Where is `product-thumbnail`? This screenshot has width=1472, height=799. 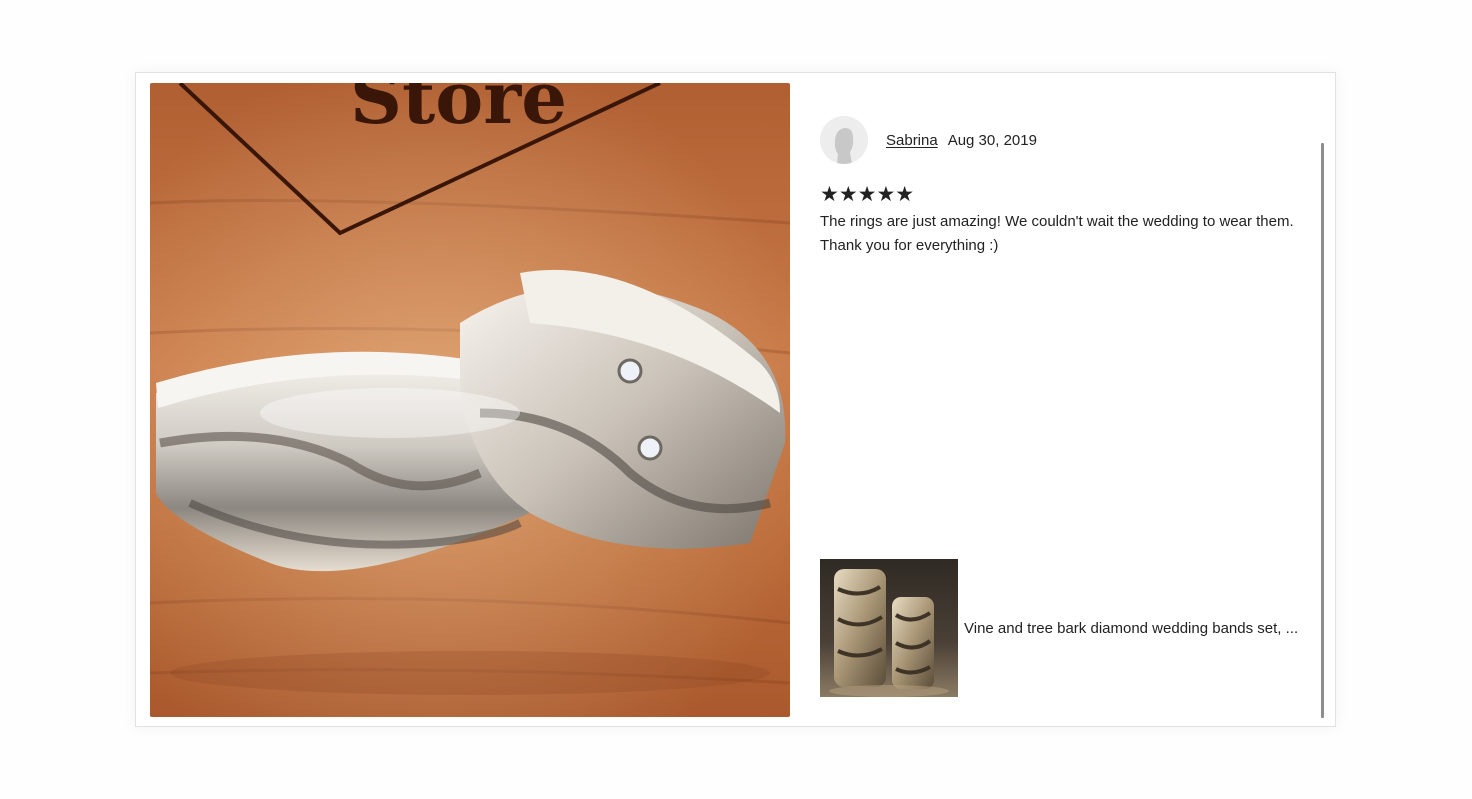
product-thumbnail is located at coordinates (889, 628).